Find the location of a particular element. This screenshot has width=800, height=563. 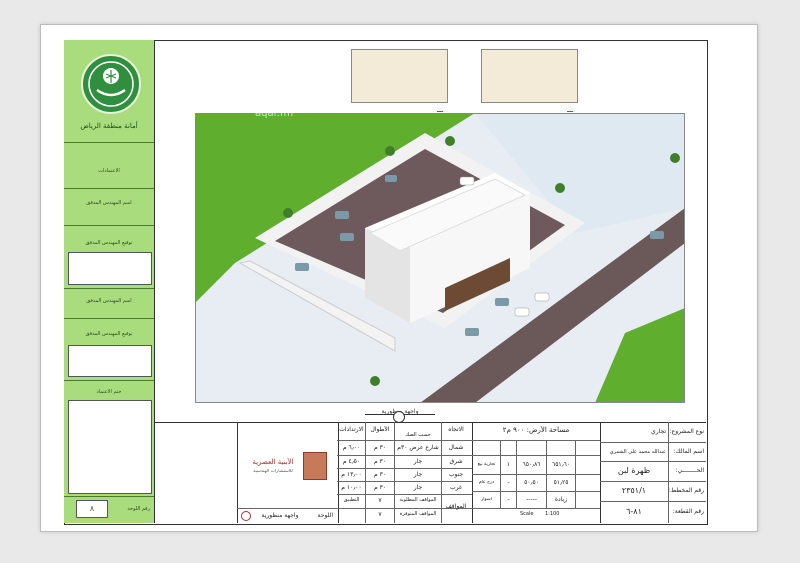

land-area-title: مساحة الأرض: ٩٠٠ م٢ is located at coordinates (536, 430).